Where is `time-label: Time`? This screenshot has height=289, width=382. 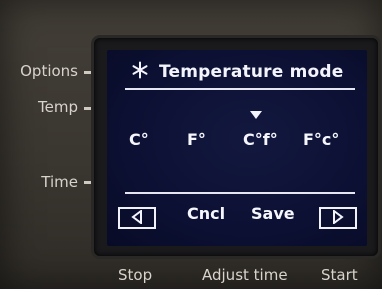
time-label: Time is located at coordinates (59, 182).